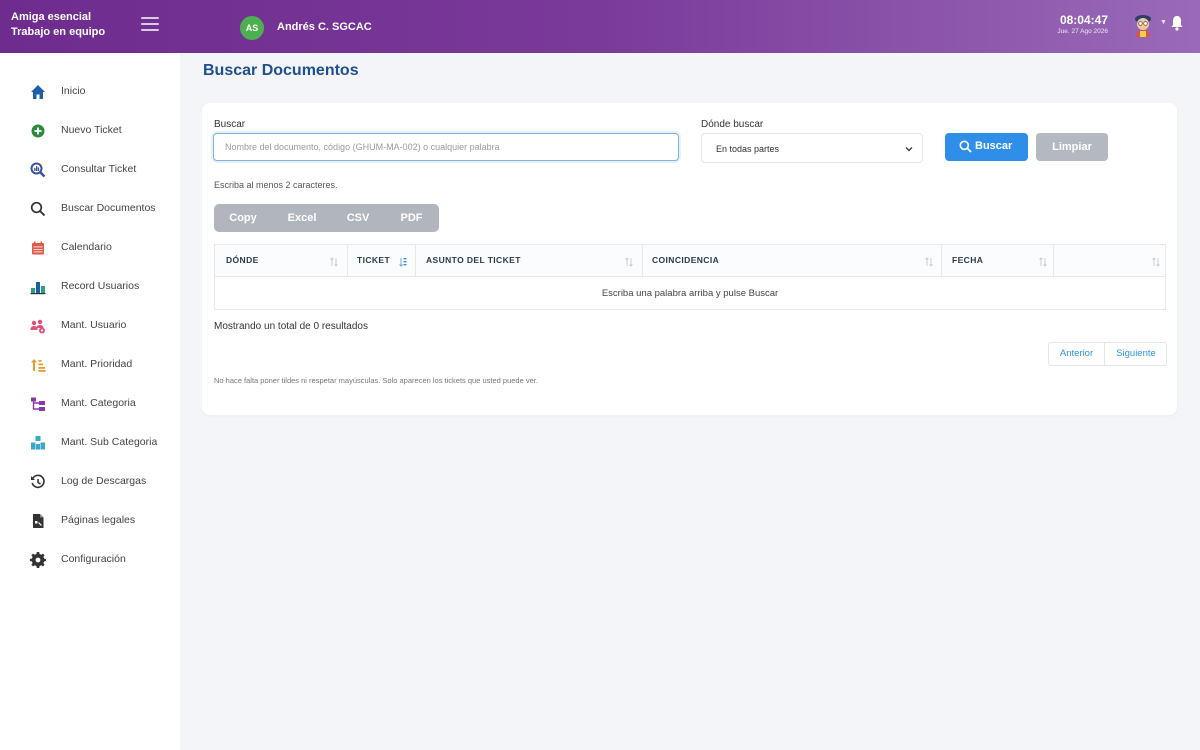 The height and width of the screenshot is (750, 1200). Describe the element at coordinates (792, 260) in the screenshot. I see `column-header-coincidencia: COINCIDENCIA` at that location.